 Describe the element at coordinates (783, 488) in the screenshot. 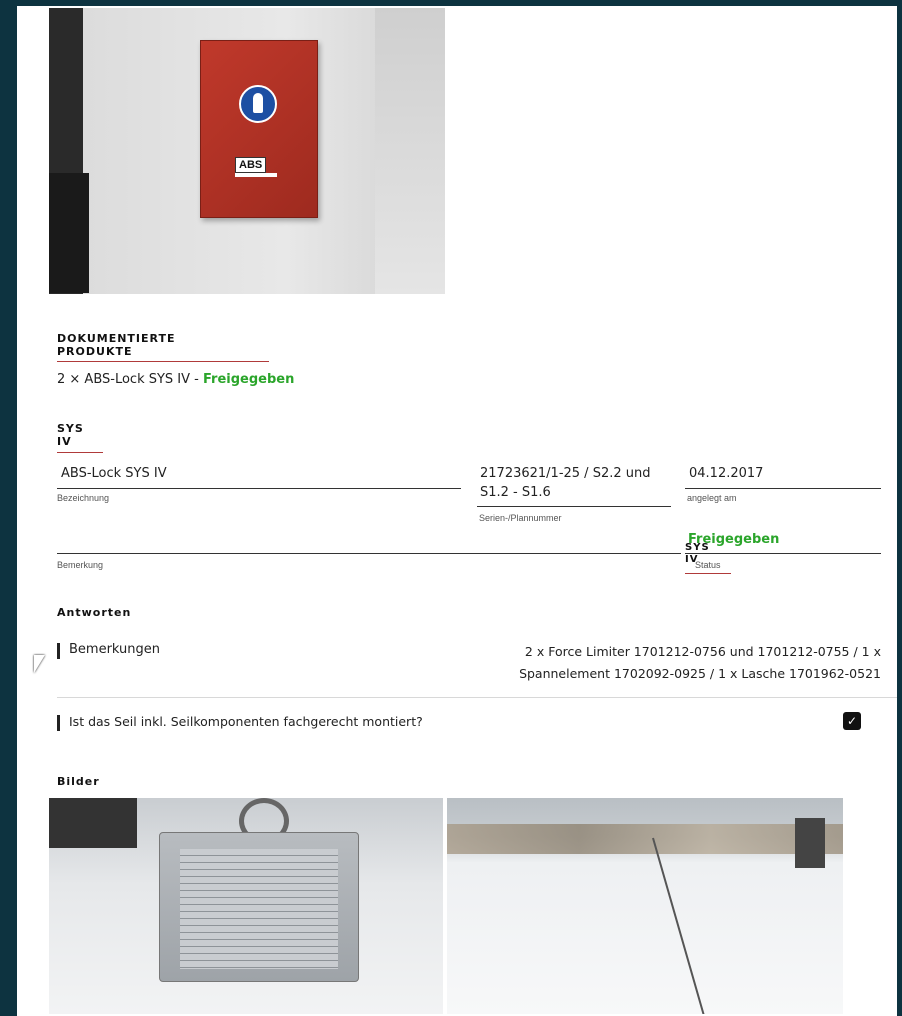

I see `date-line` at that location.